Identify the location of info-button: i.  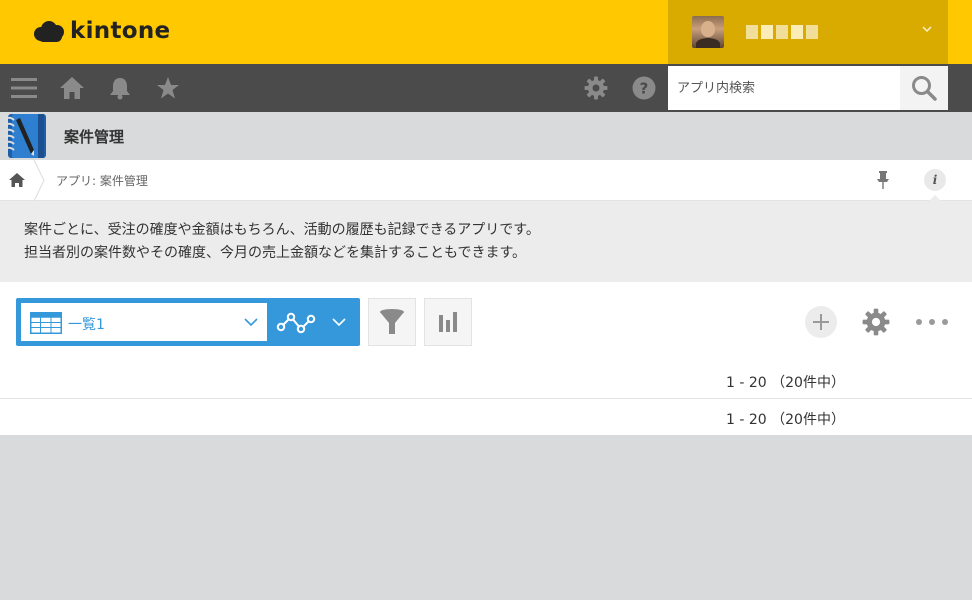
(935, 180).